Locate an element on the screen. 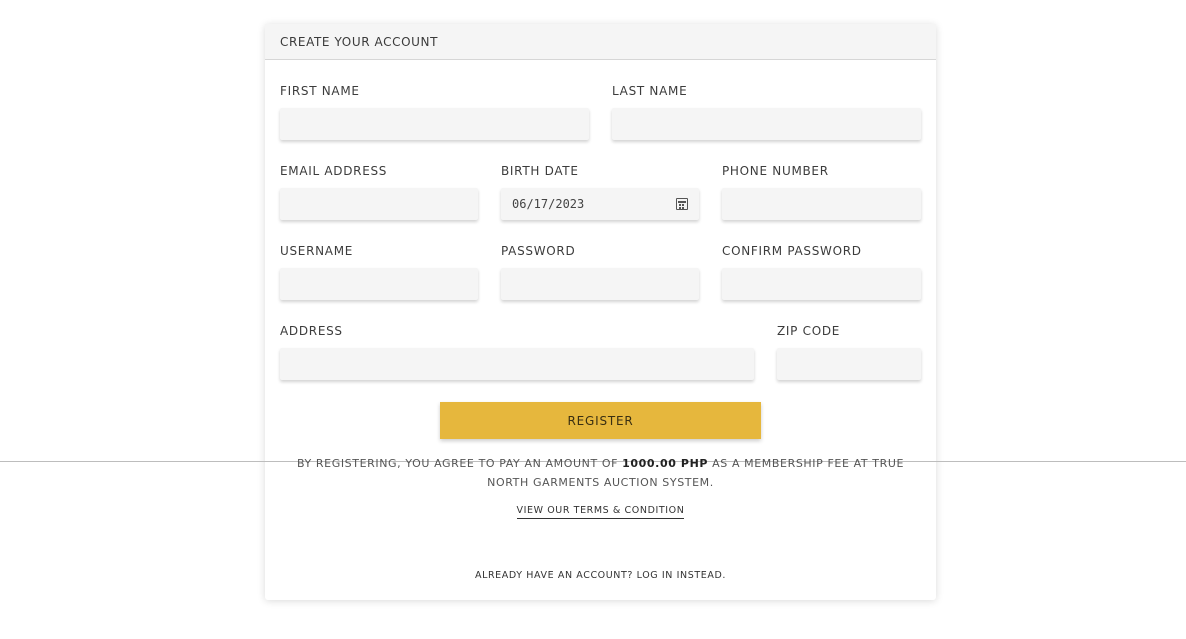 The width and height of the screenshot is (1186, 639). password-input is located at coordinates (600, 284).